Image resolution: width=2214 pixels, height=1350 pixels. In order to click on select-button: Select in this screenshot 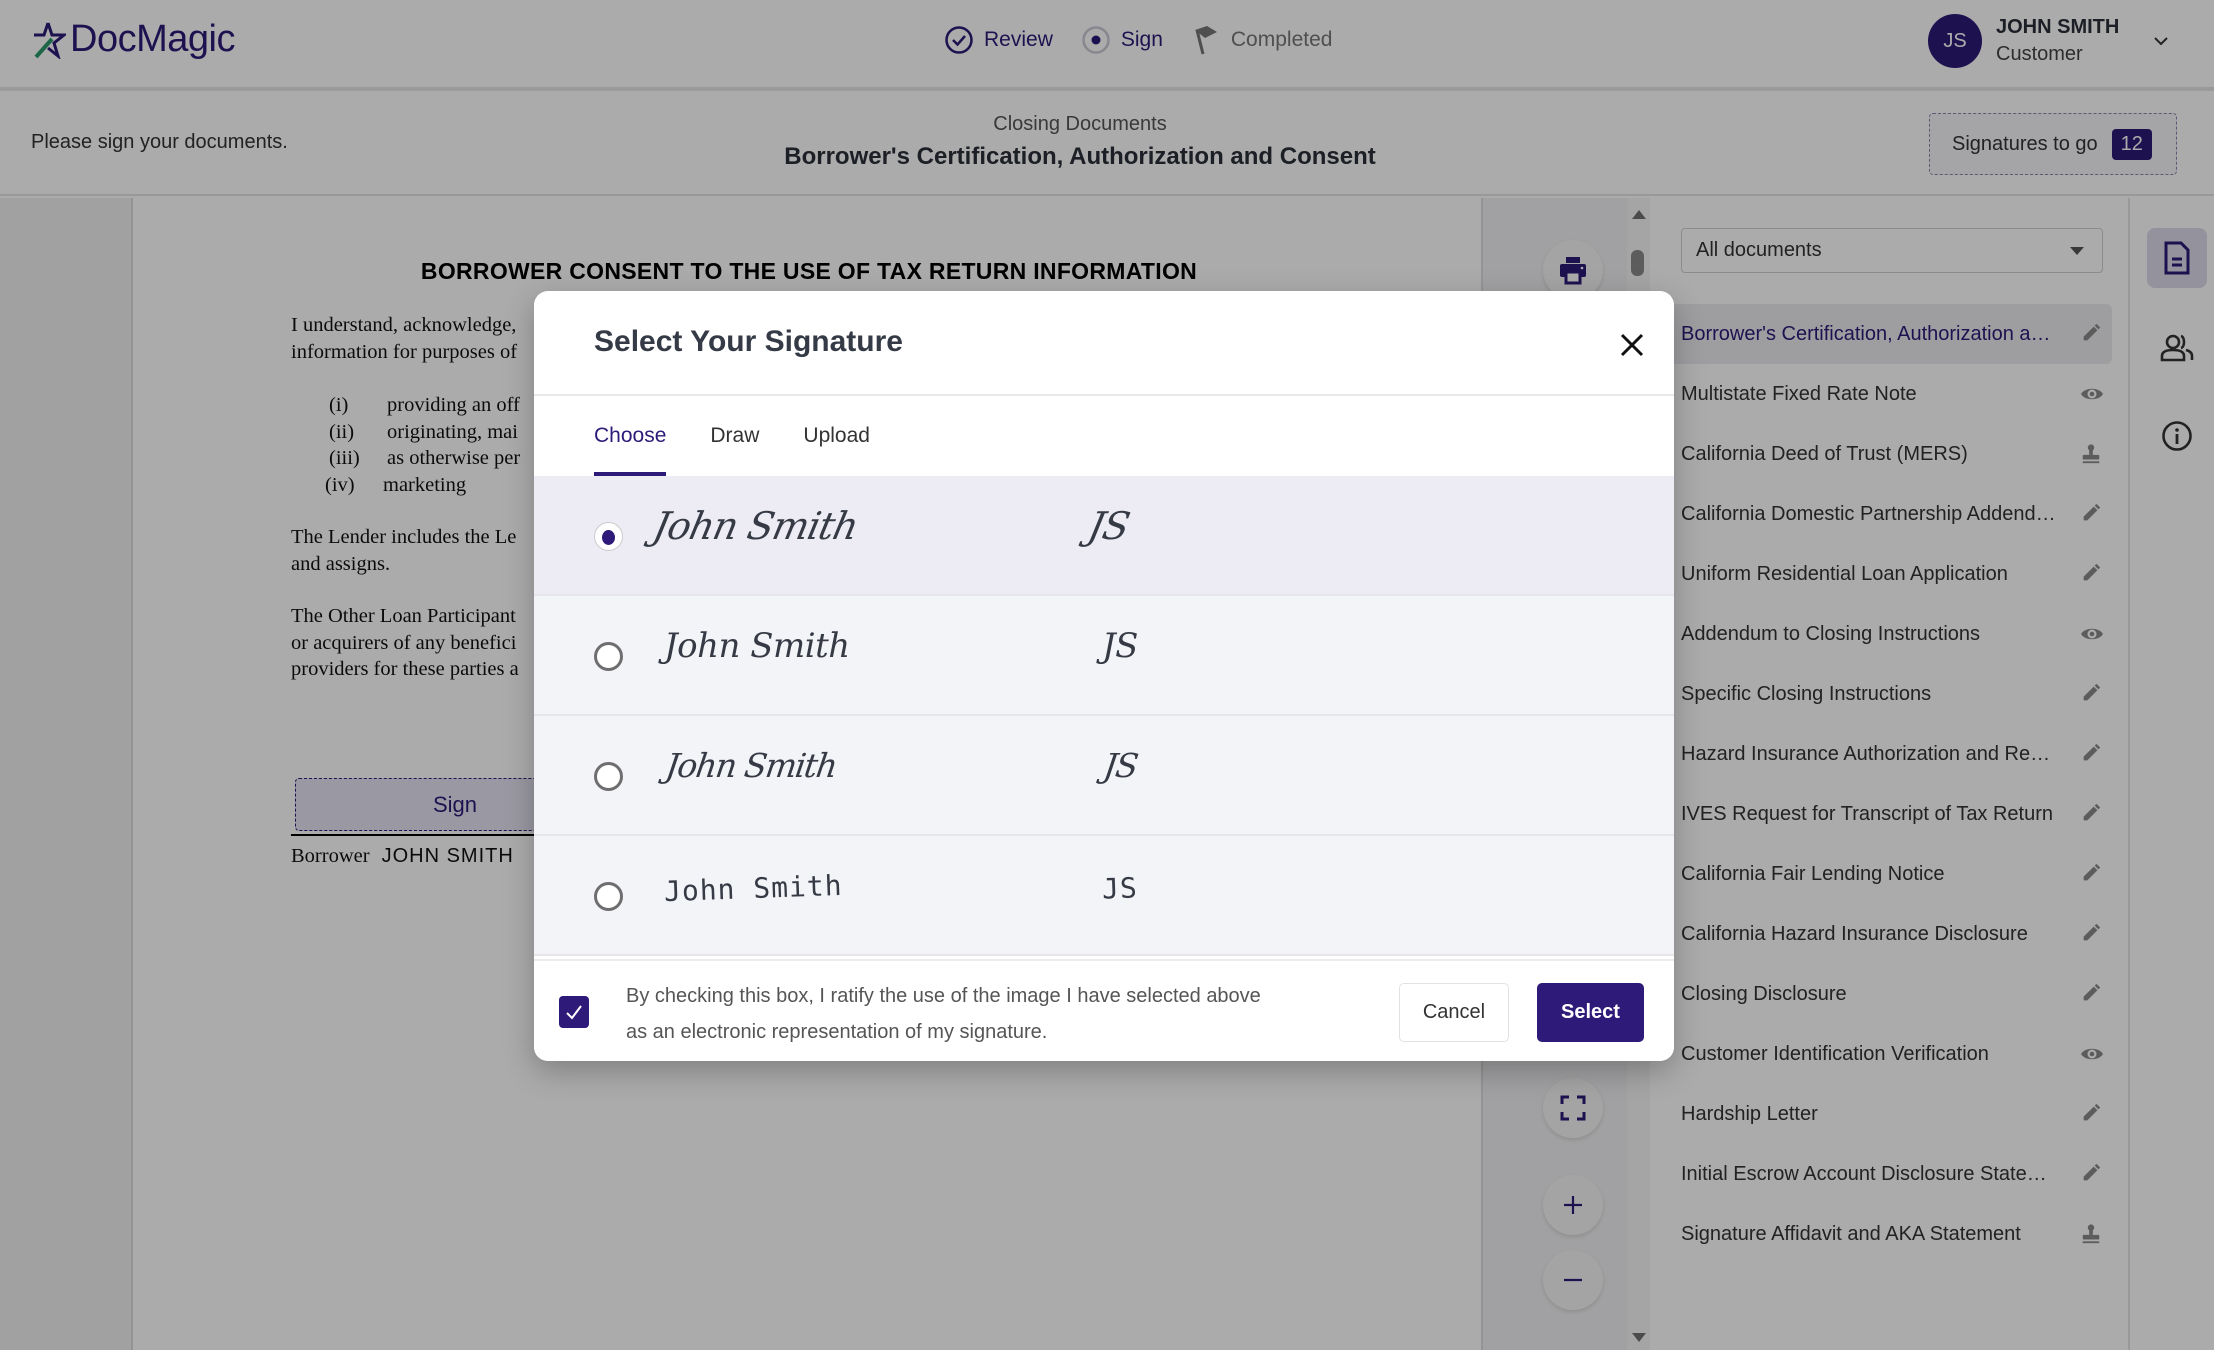, I will do `click(1590, 1012)`.